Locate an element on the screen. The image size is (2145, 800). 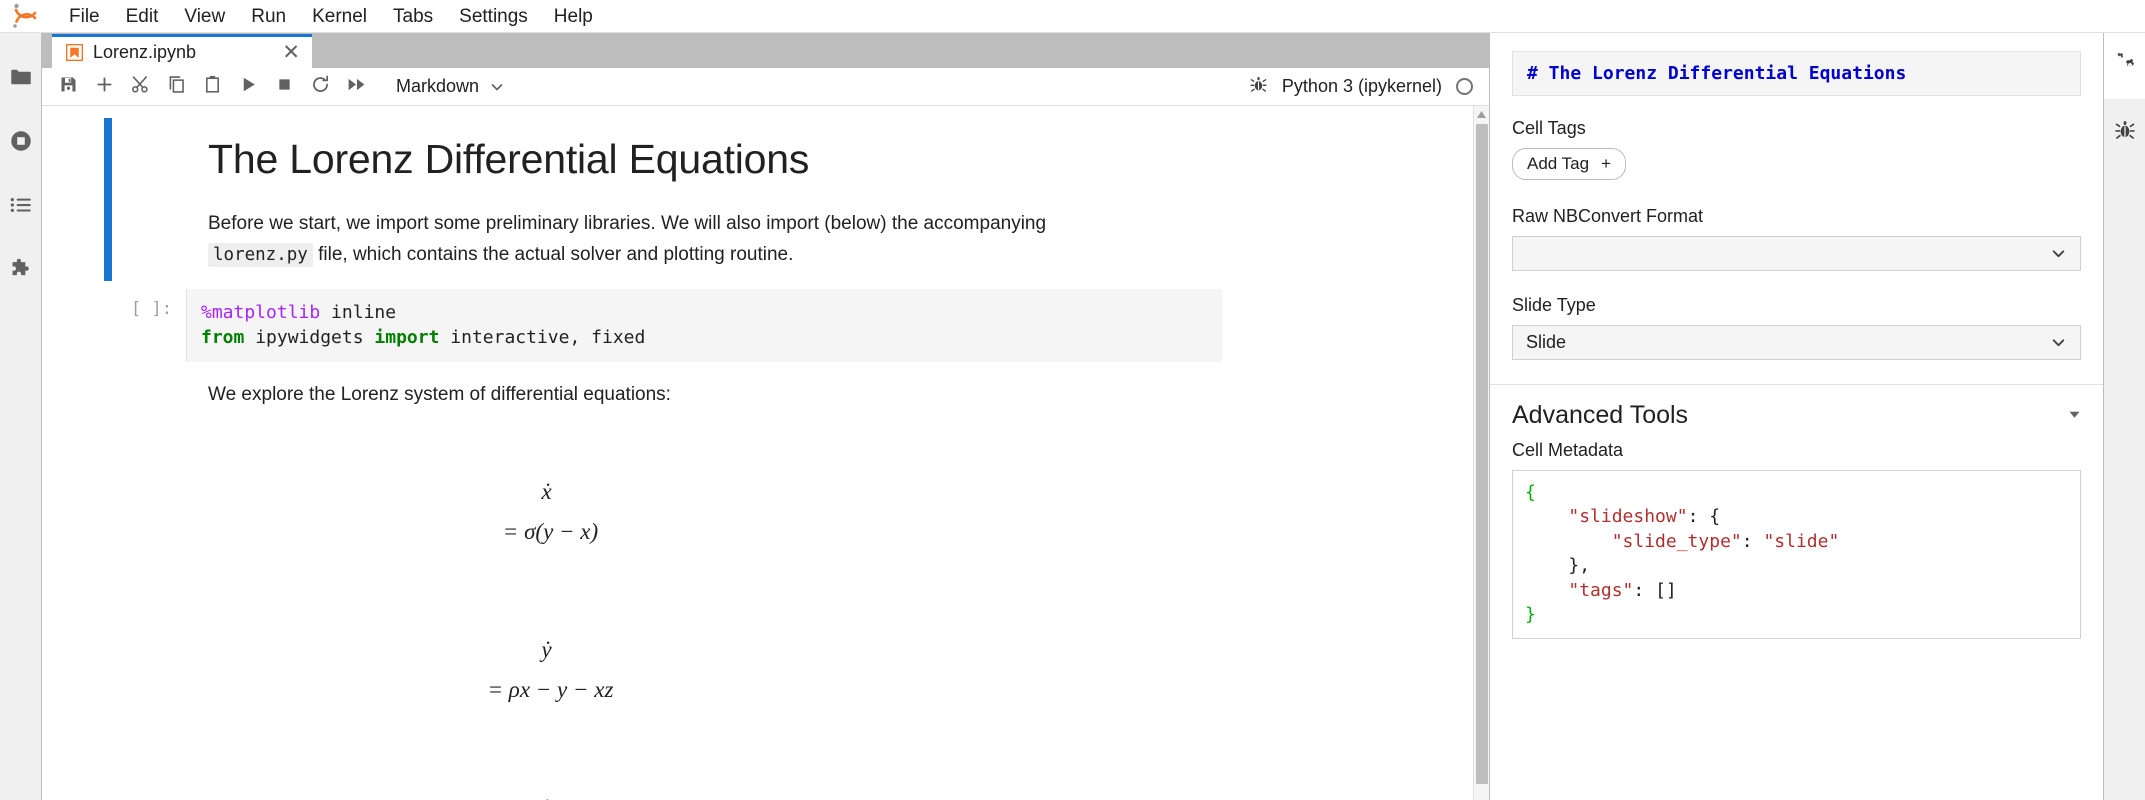
folder-icon is located at coordinates (21, 79).